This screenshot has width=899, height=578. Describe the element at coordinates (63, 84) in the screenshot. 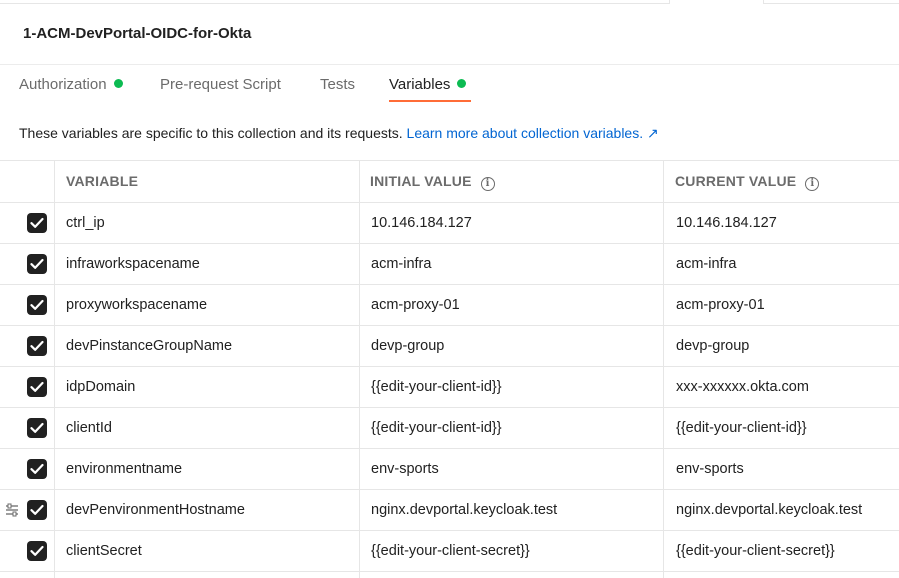

I see `tab-label: Authorization` at that location.